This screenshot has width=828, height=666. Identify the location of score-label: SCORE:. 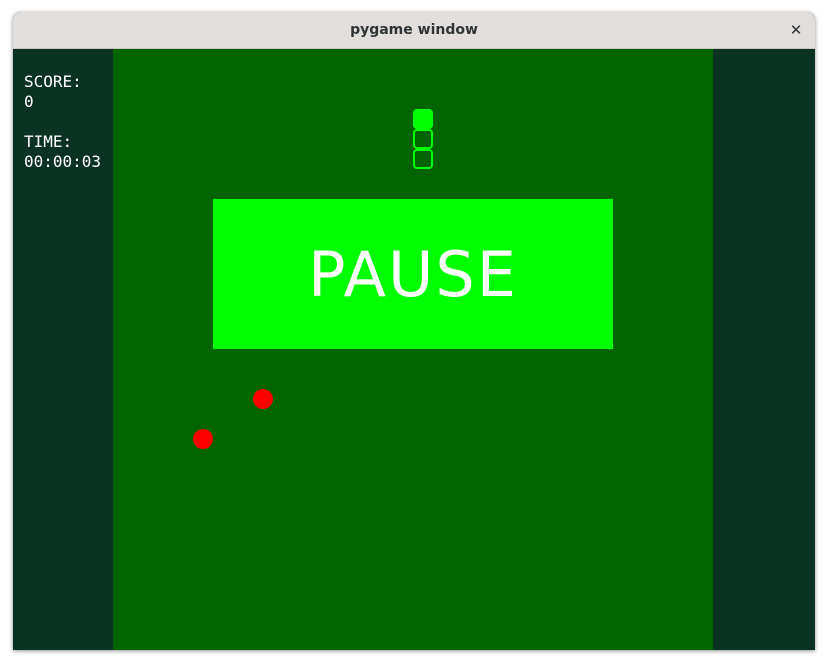
(53, 81).